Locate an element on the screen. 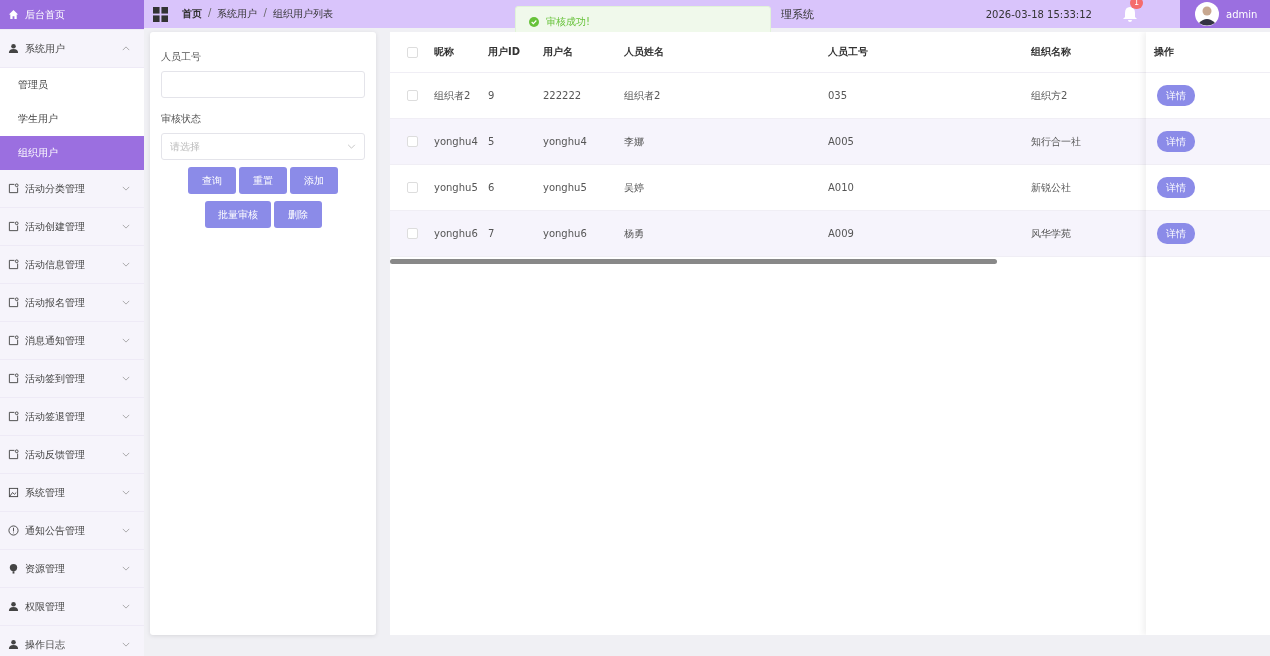  sidebar-item: 通知公告管理 is located at coordinates (72, 531).